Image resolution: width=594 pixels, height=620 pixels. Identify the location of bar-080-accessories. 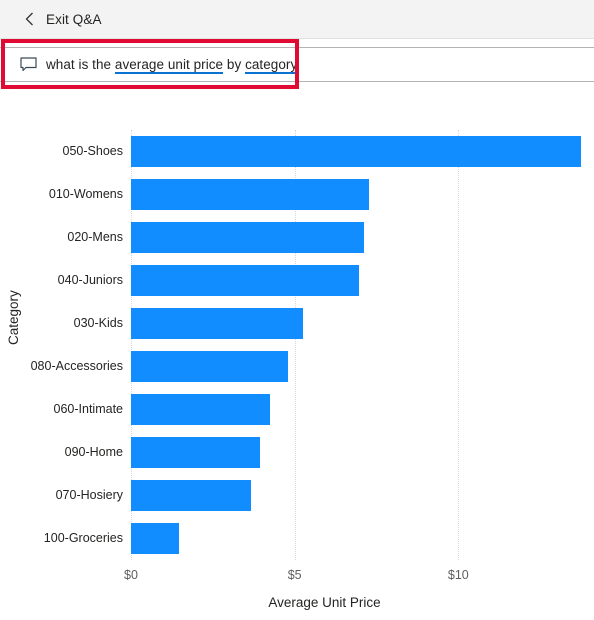
(210, 366).